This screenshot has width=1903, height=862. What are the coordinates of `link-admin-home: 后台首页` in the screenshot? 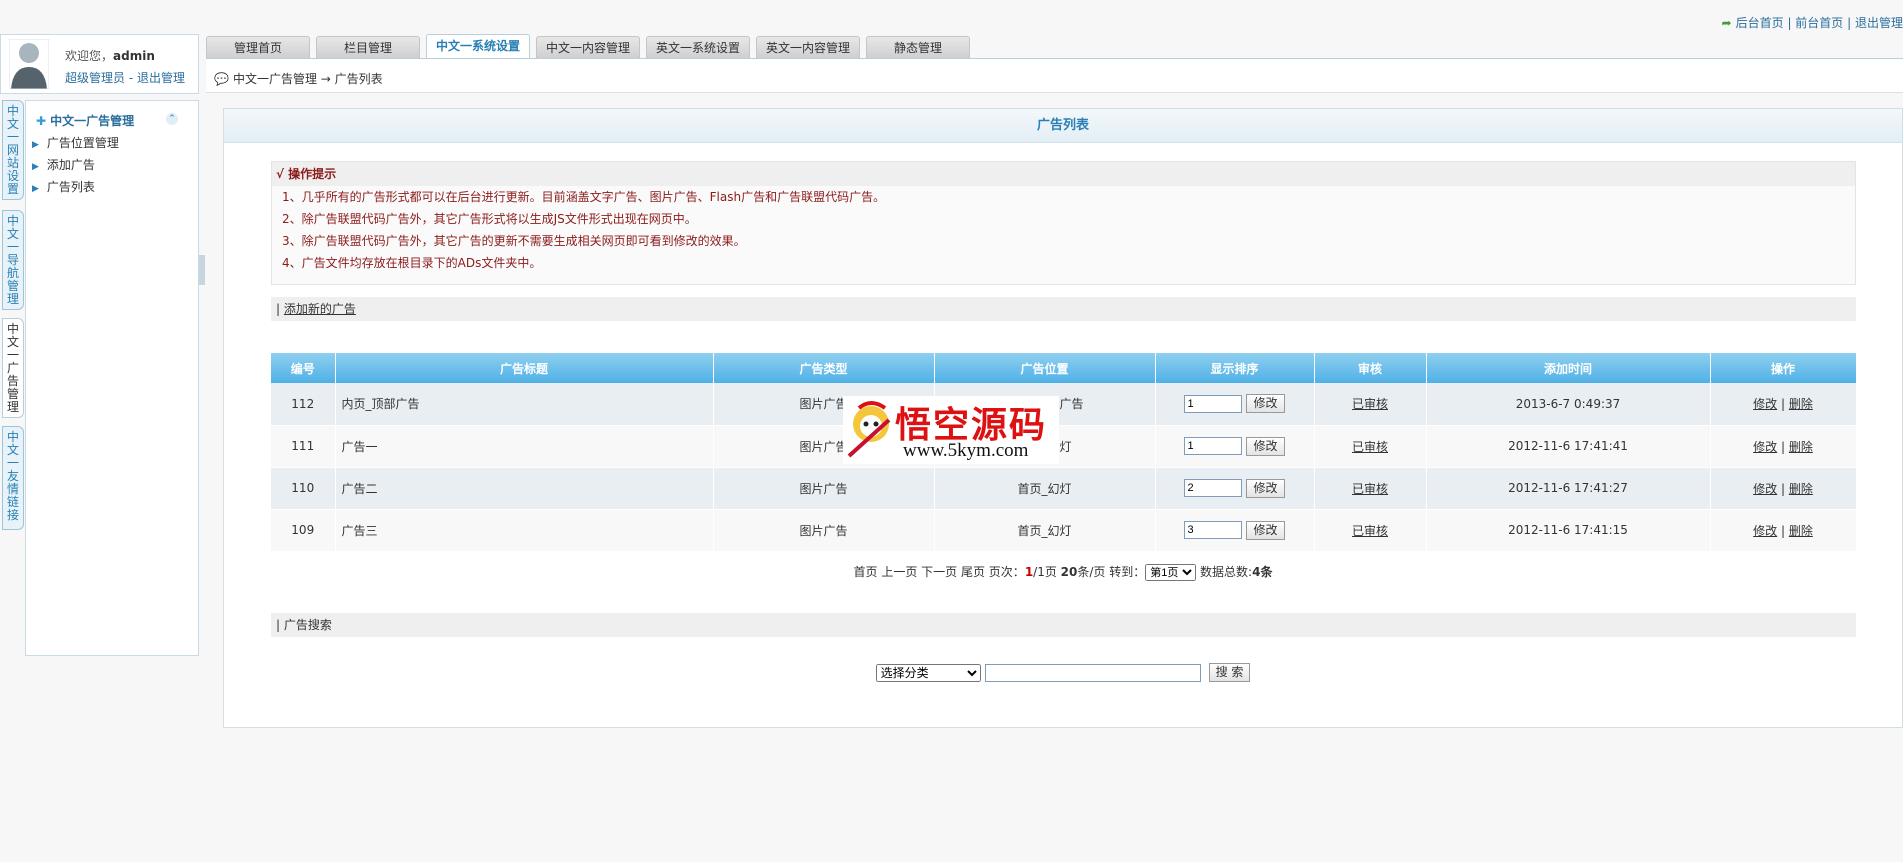 It's located at (1760, 23).